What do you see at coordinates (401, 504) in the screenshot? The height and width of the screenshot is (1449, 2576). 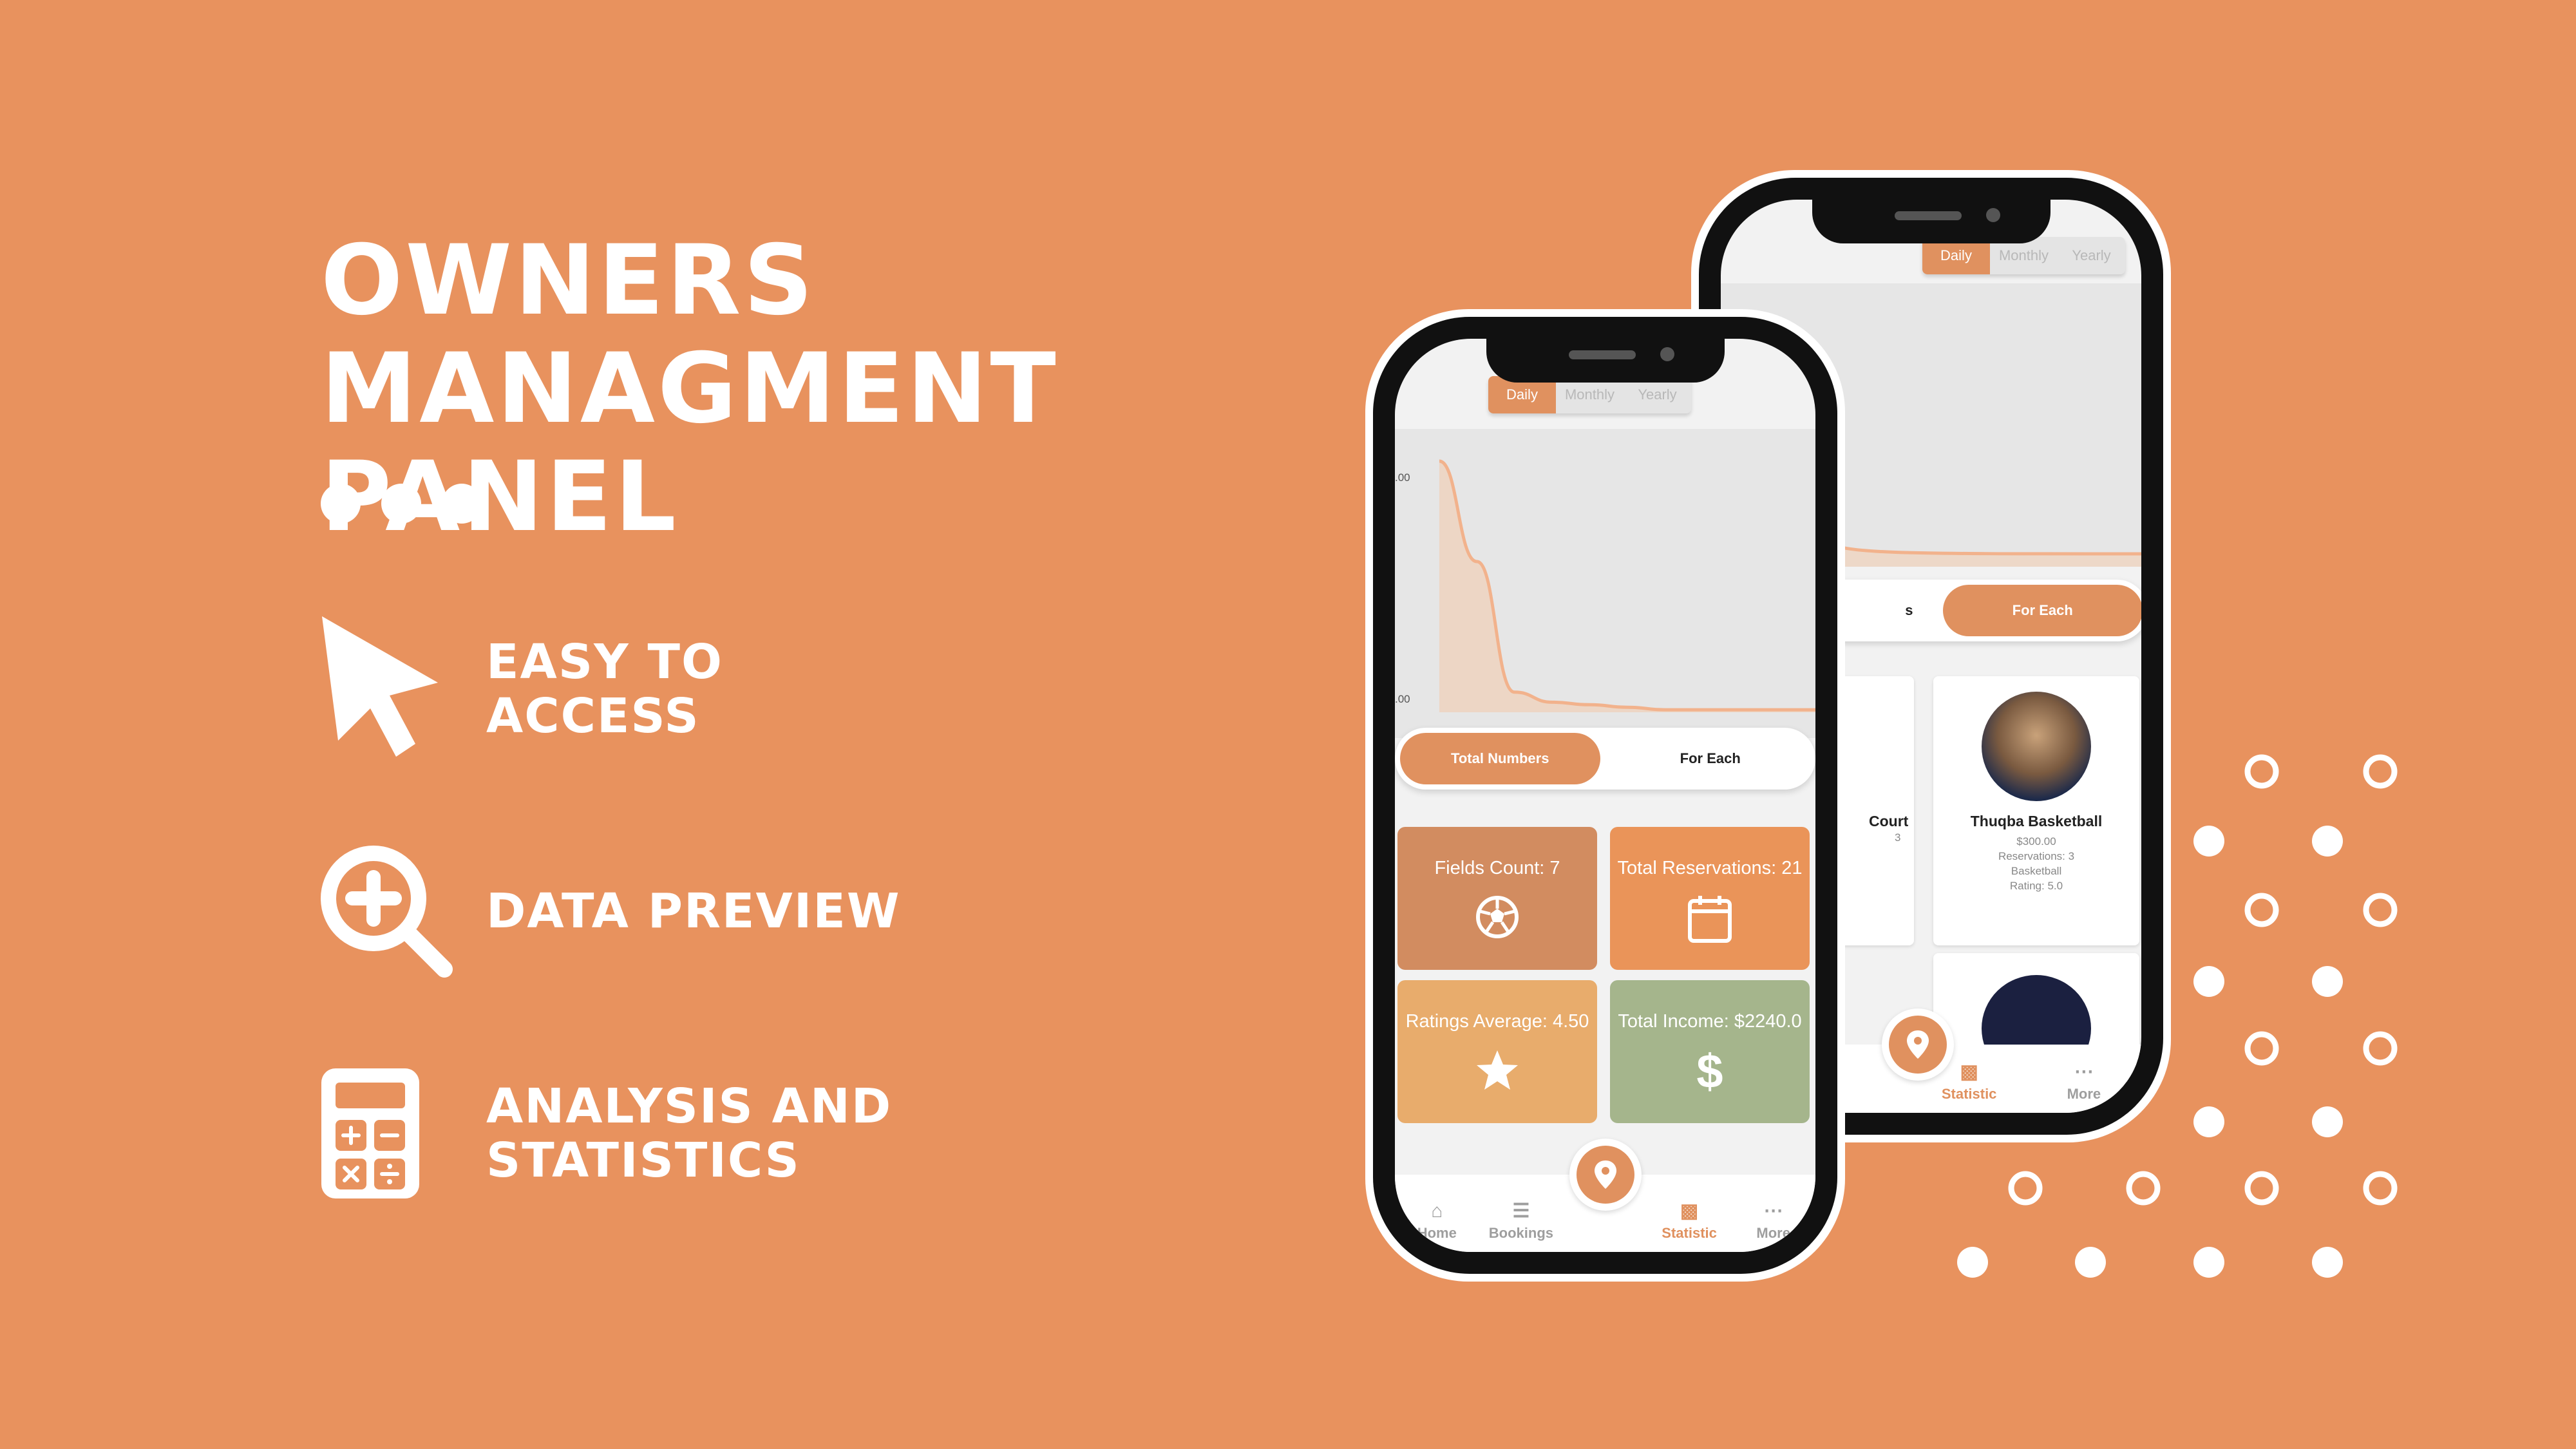 I see `ellipsis-dots` at bounding box center [401, 504].